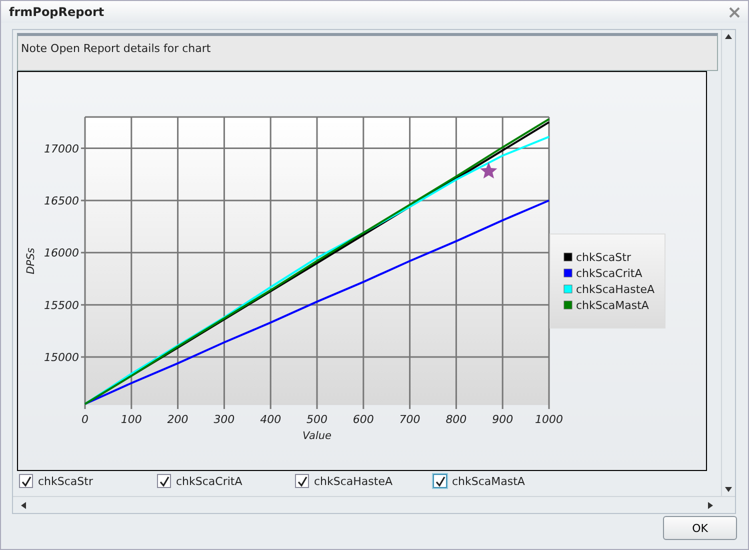 The width and height of the screenshot is (749, 550). Describe the element at coordinates (364, 481) in the screenshot. I see `series-checkbox: chkScaHasteA` at that location.